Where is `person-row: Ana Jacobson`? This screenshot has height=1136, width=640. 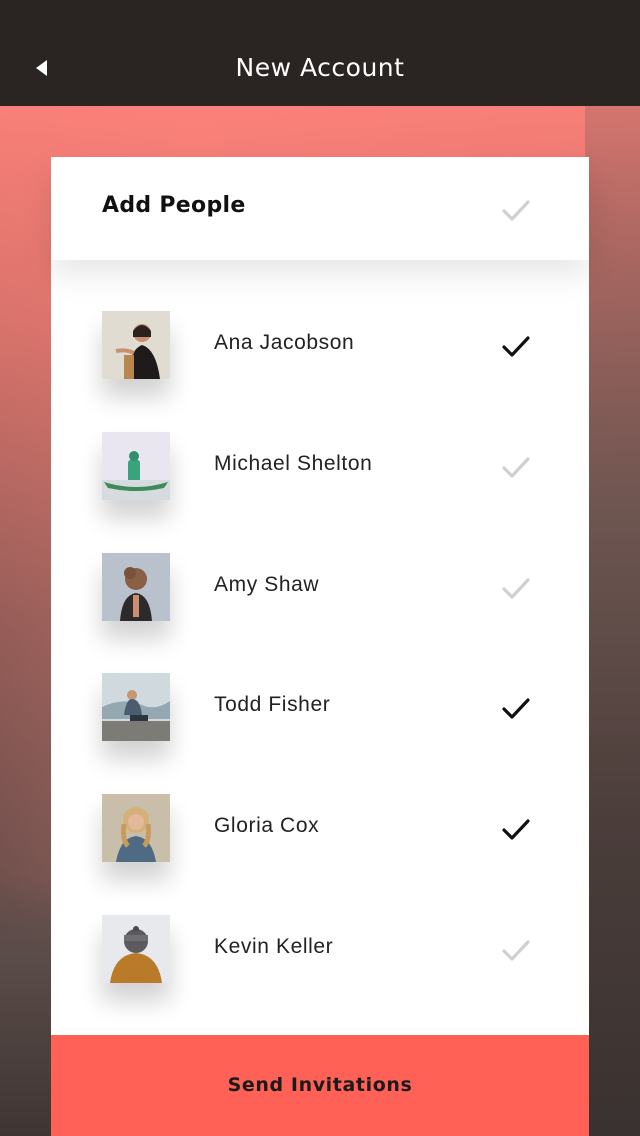 person-row: Ana Jacobson is located at coordinates (320, 371).